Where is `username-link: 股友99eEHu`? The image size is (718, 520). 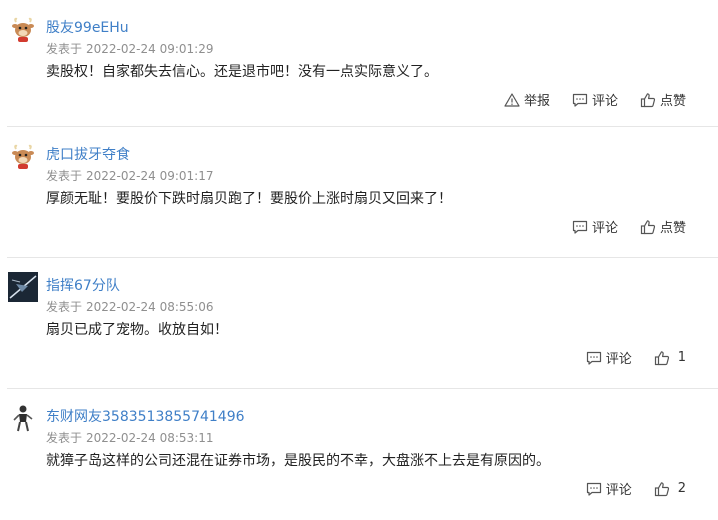
username-link: 股友99eEHu is located at coordinates (87, 27).